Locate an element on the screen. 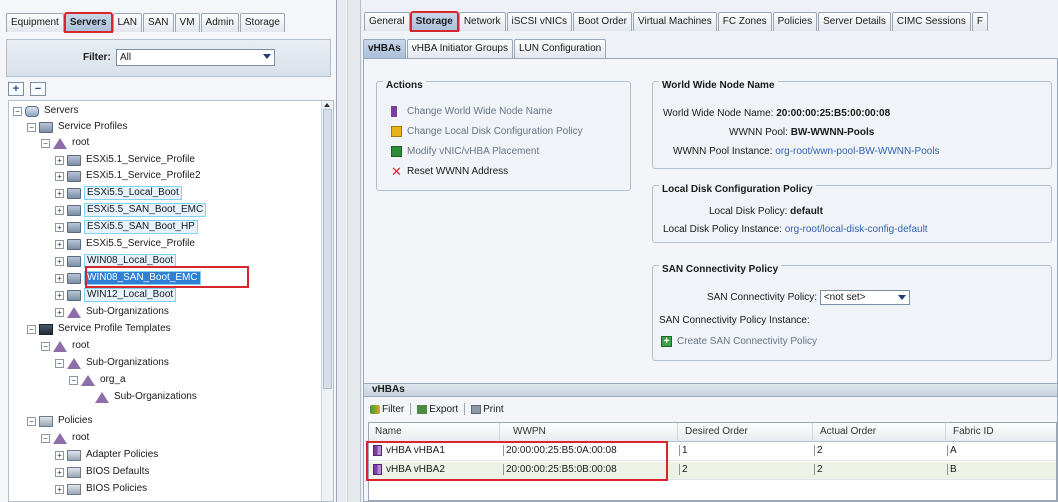 This screenshot has width=1058, height=502. tab-servers: Servers is located at coordinates (88, 22).